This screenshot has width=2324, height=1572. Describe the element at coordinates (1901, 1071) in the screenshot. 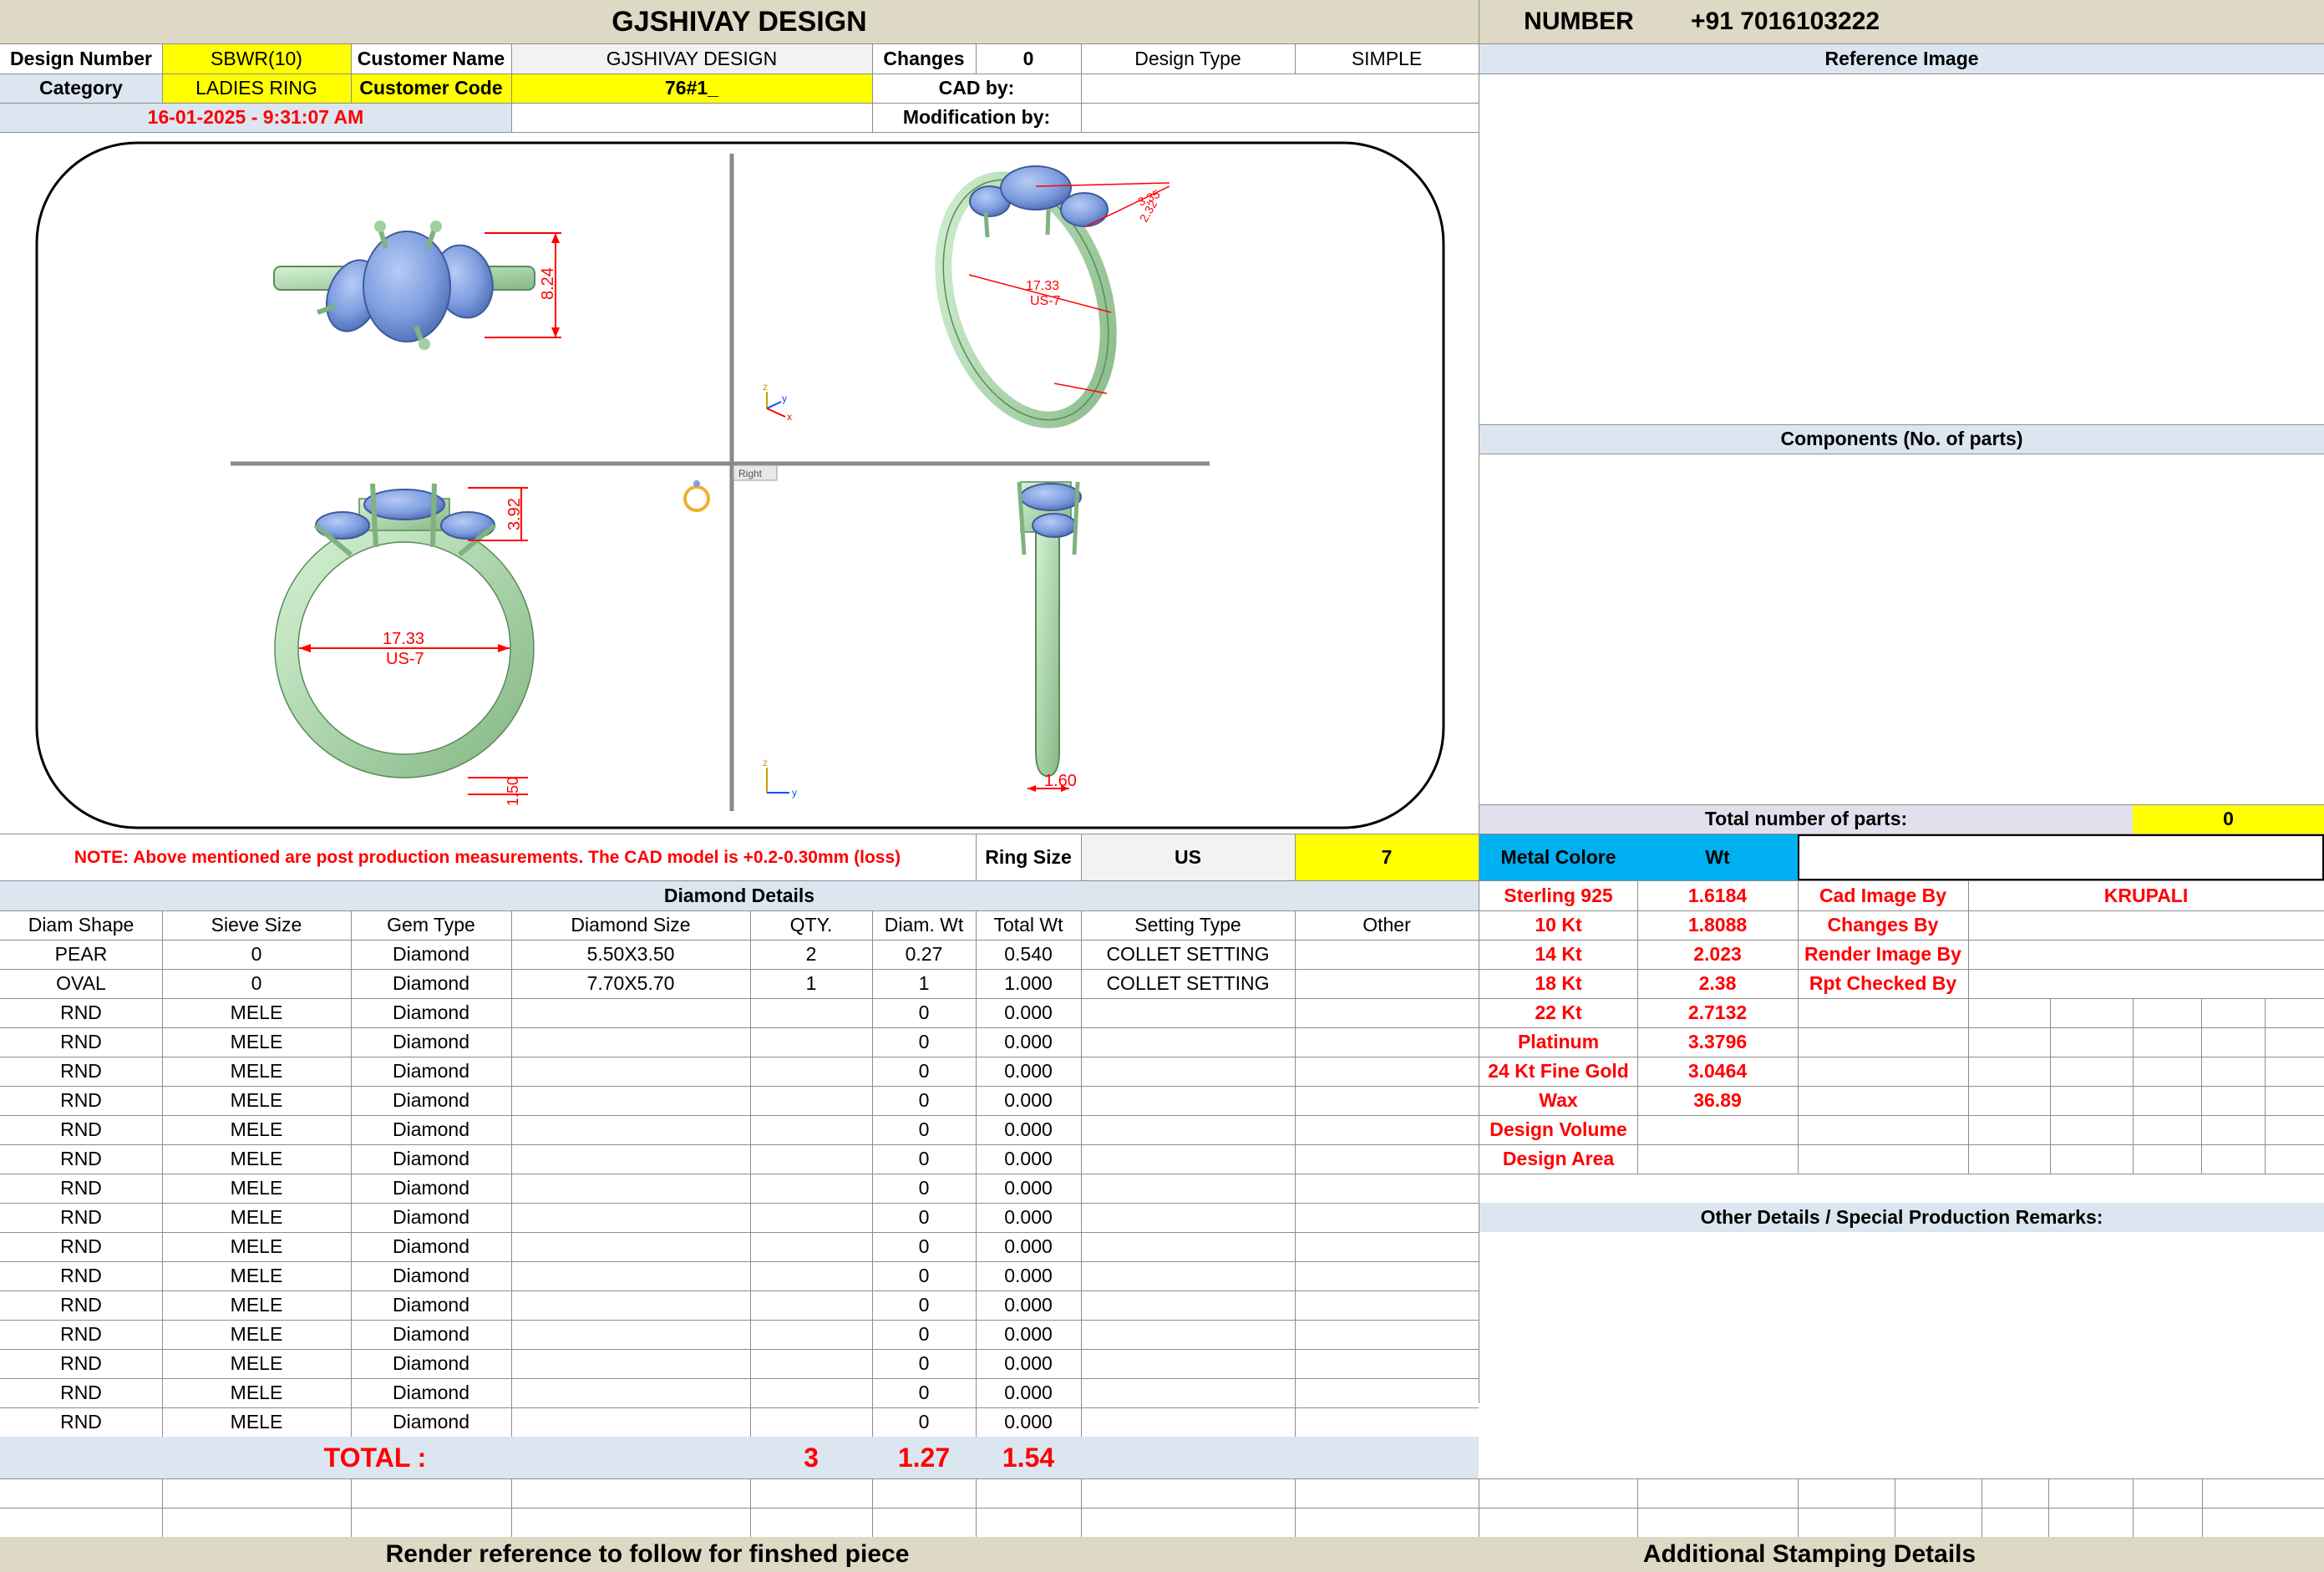

I see `metal-row: 24 Kt Fine Gold 3.0464` at that location.